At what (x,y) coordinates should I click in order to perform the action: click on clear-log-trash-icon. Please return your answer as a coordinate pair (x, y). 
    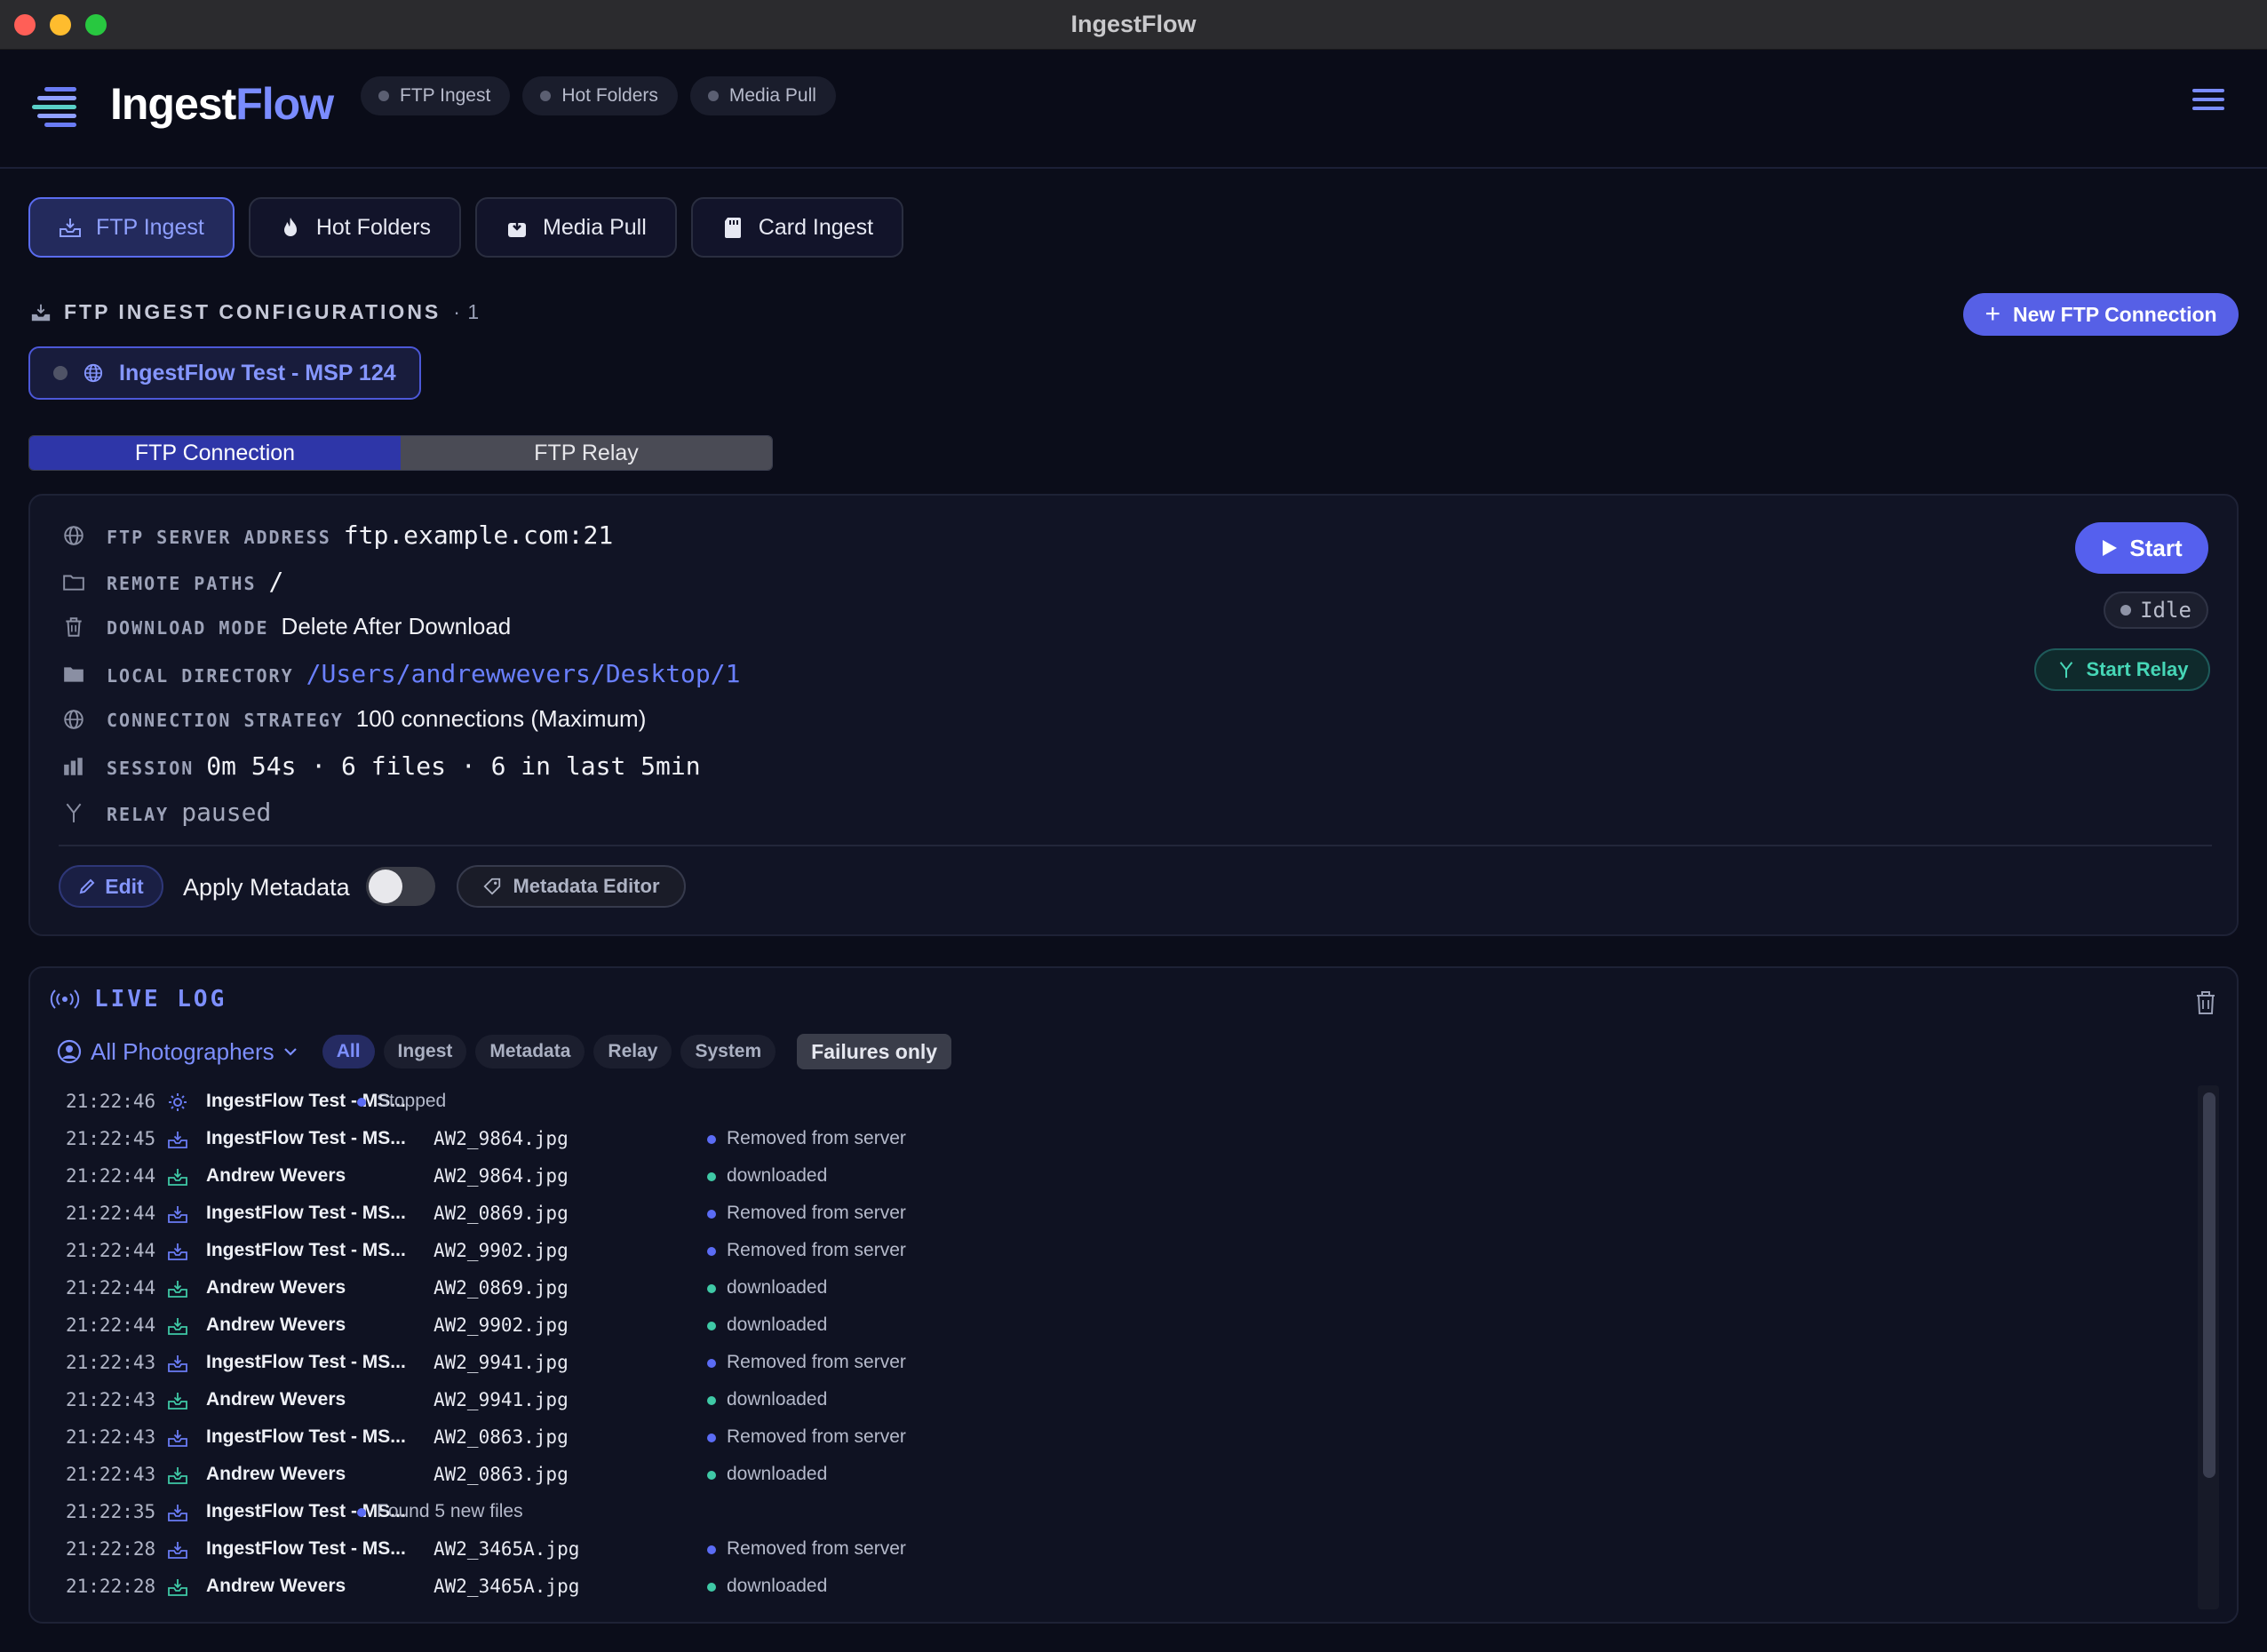
    Looking at the image, I should click on (2205, 1002).